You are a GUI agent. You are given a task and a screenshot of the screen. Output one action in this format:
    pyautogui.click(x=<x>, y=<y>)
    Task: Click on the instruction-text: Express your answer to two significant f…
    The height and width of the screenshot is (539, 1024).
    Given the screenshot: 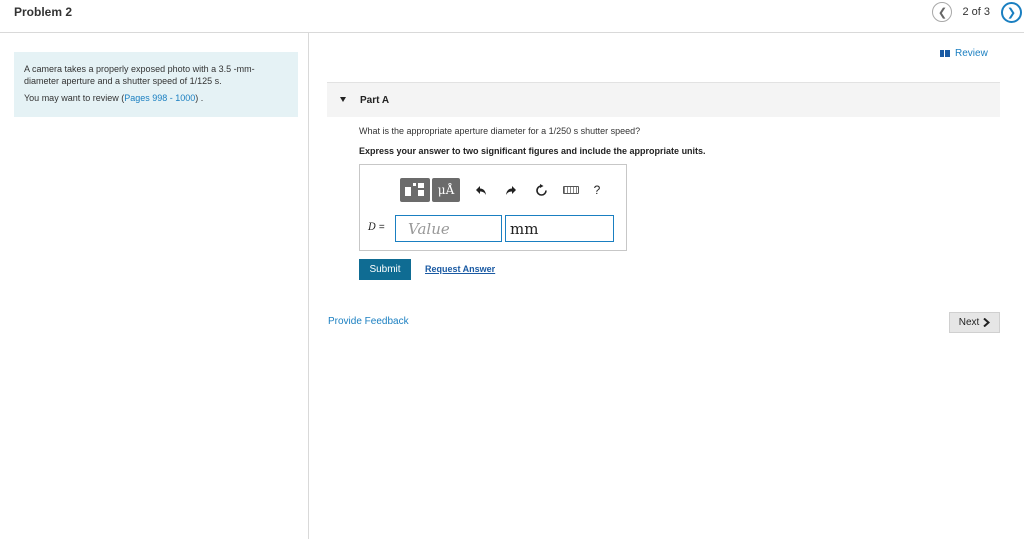 What is the action you would take?
    pyautogui.click(x=532, y=151)
    